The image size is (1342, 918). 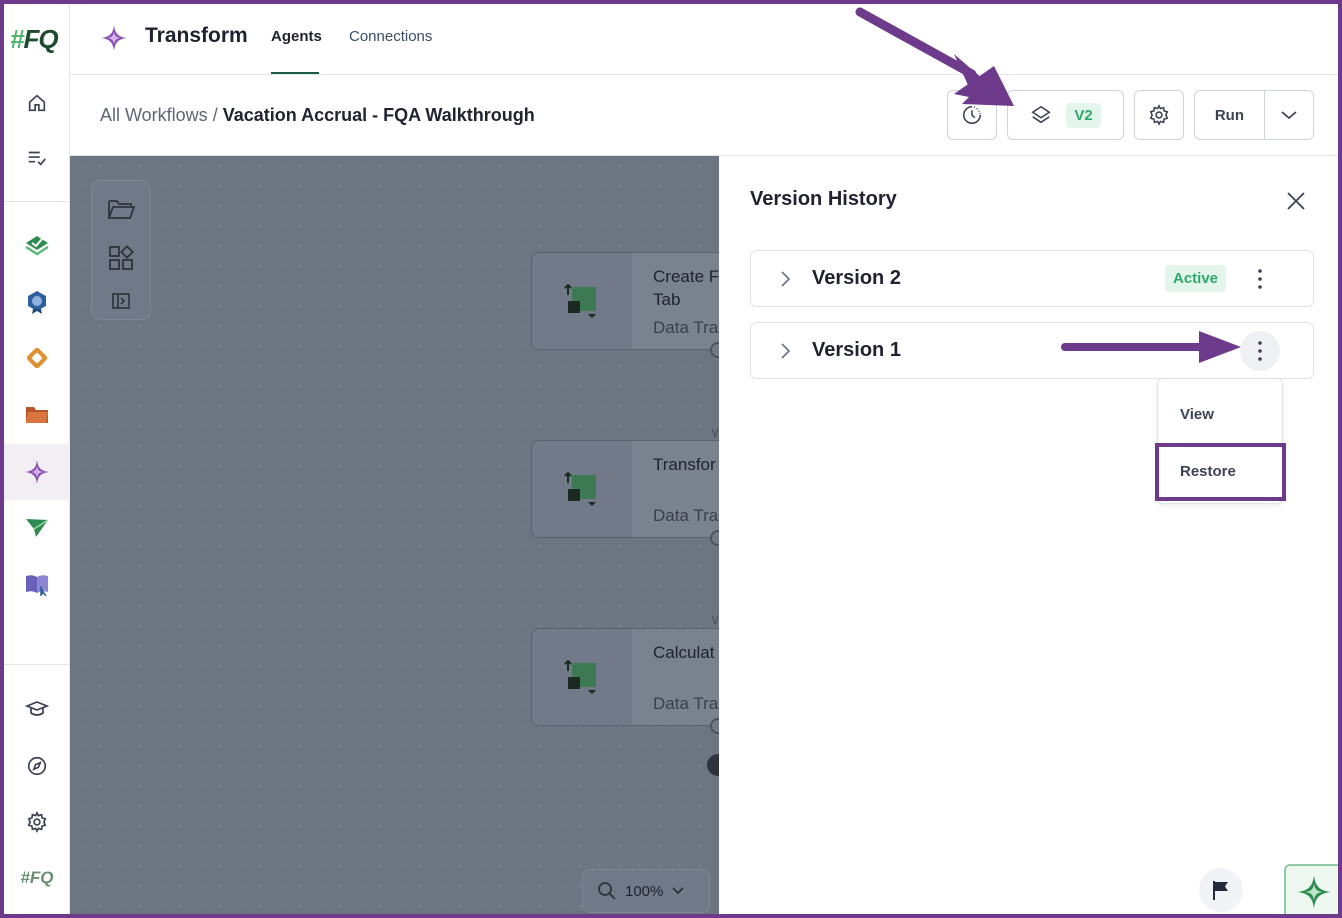 What do you see at coordinates (1314, 892) in the screenshot?
I see `sparkle-icon` at bounding box center [1314, 892].